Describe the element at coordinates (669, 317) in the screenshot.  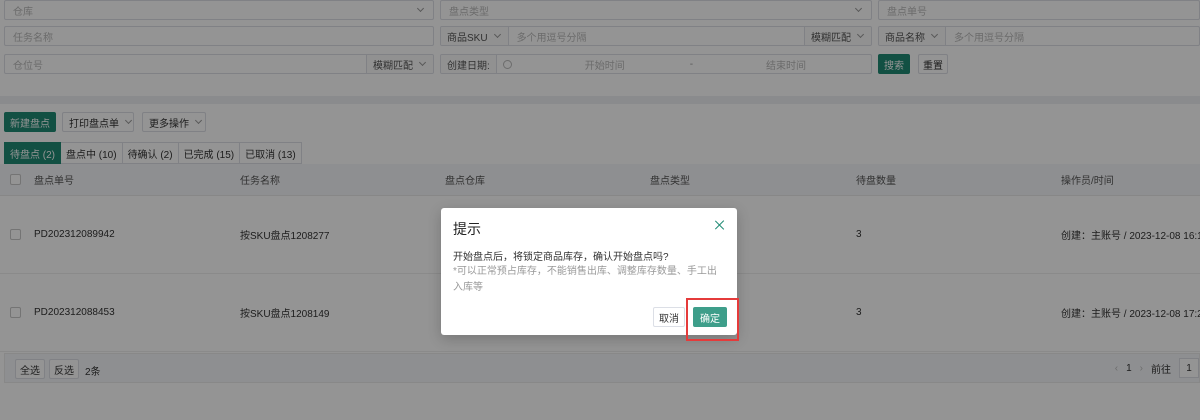
I see `cancel-button: 取消` at that location.